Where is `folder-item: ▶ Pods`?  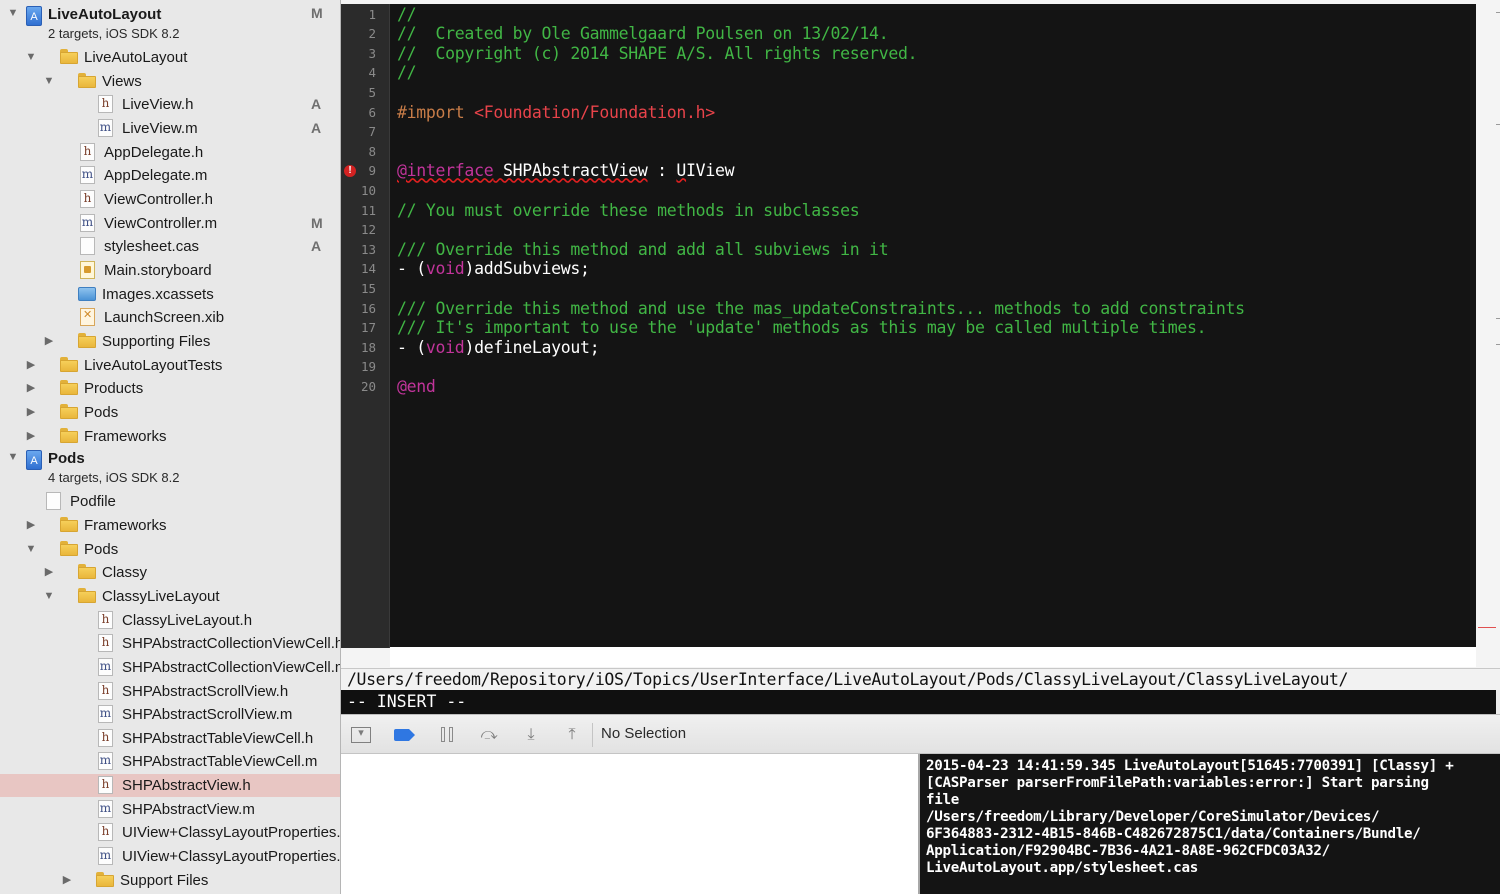
folder-item: ▶ Pods is located at coordinates (170, 412).